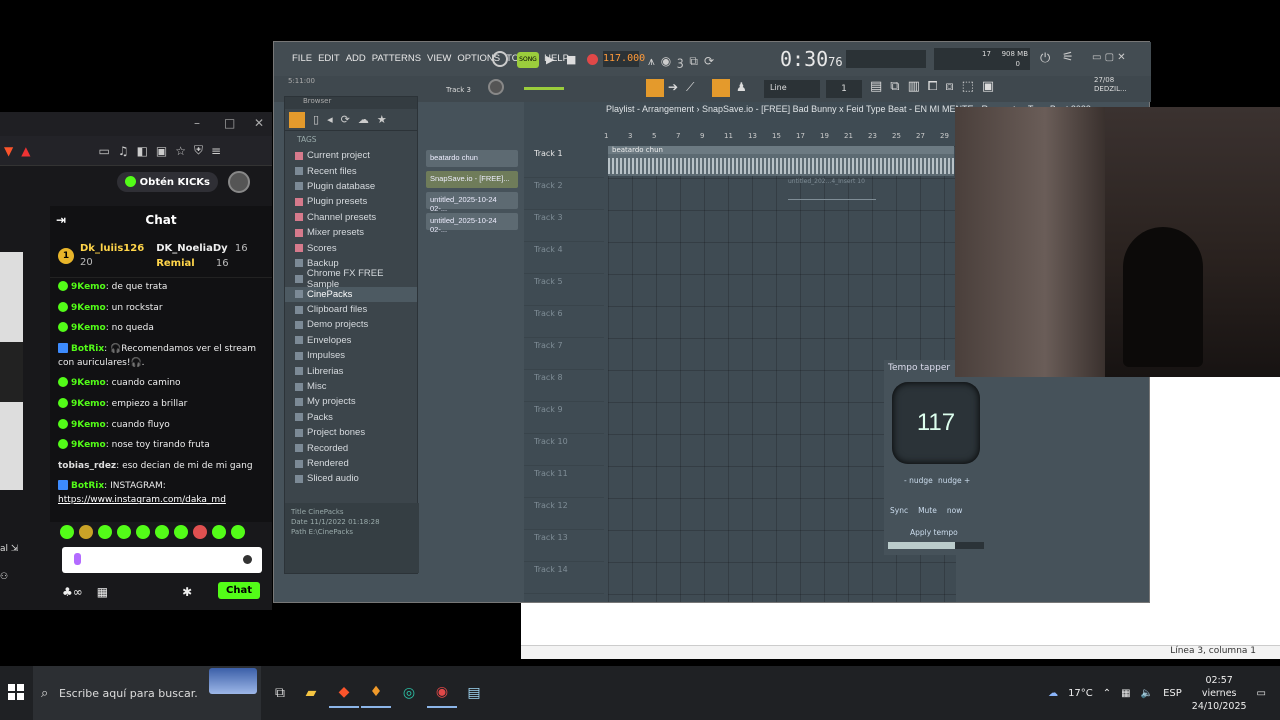 The image size is (1280, 720). What do you see at coordinates (11, 371) in the screenshot?
I see `stream-video-thumbnail` at bounding box center [11, 371].